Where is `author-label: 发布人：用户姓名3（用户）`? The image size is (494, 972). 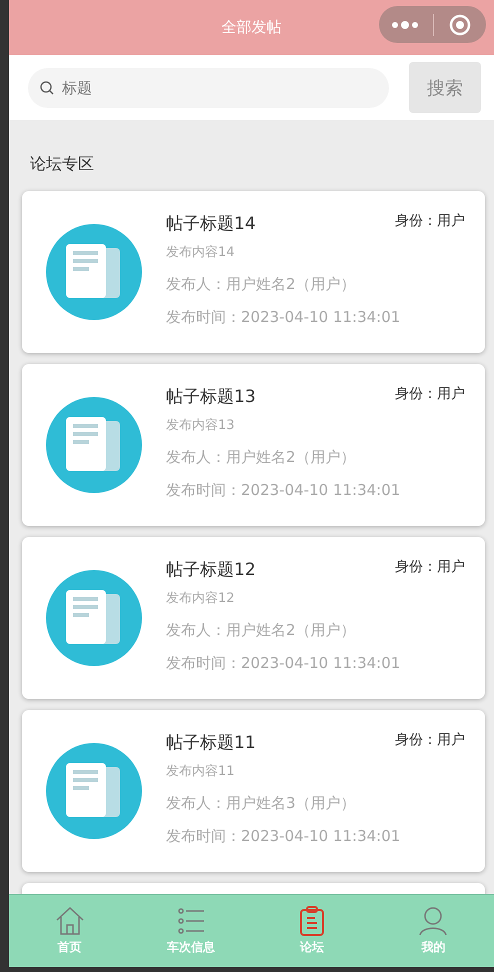 author-label: 发布人：用户姓名3（用户） is located at coordinates (261, 803).